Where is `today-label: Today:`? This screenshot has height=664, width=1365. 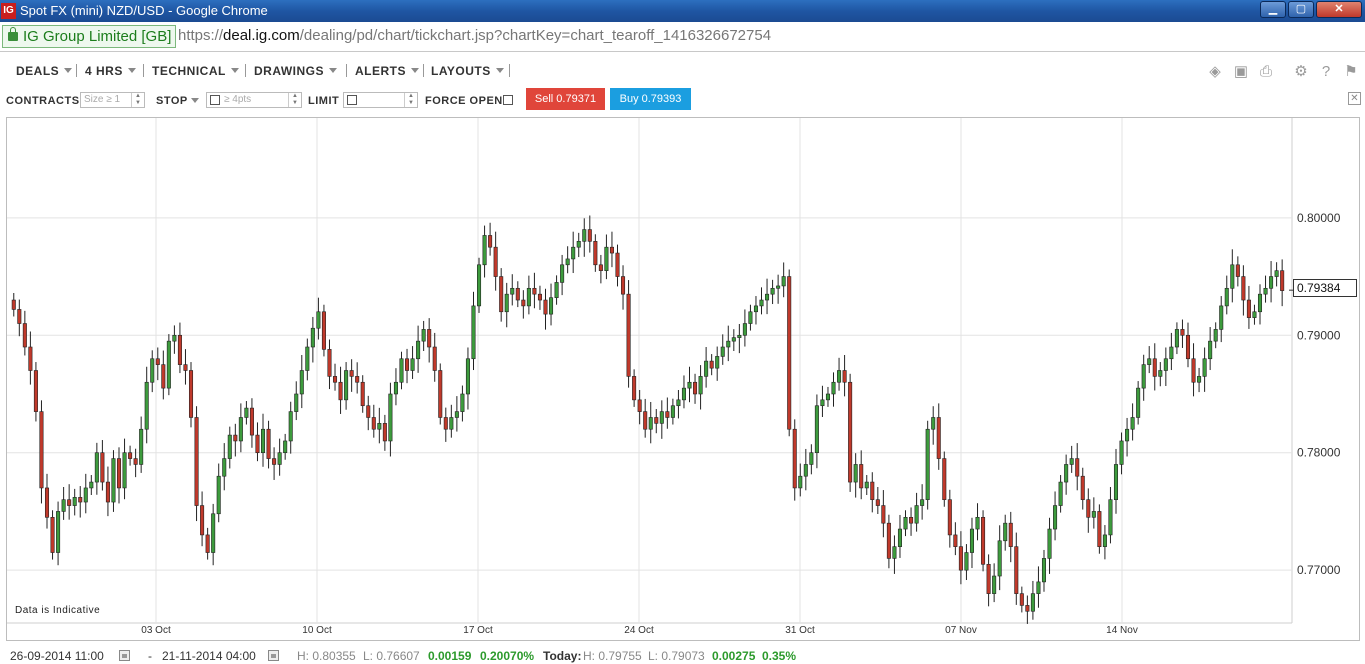 today-label: Today: is located at coordinates (562, 656).